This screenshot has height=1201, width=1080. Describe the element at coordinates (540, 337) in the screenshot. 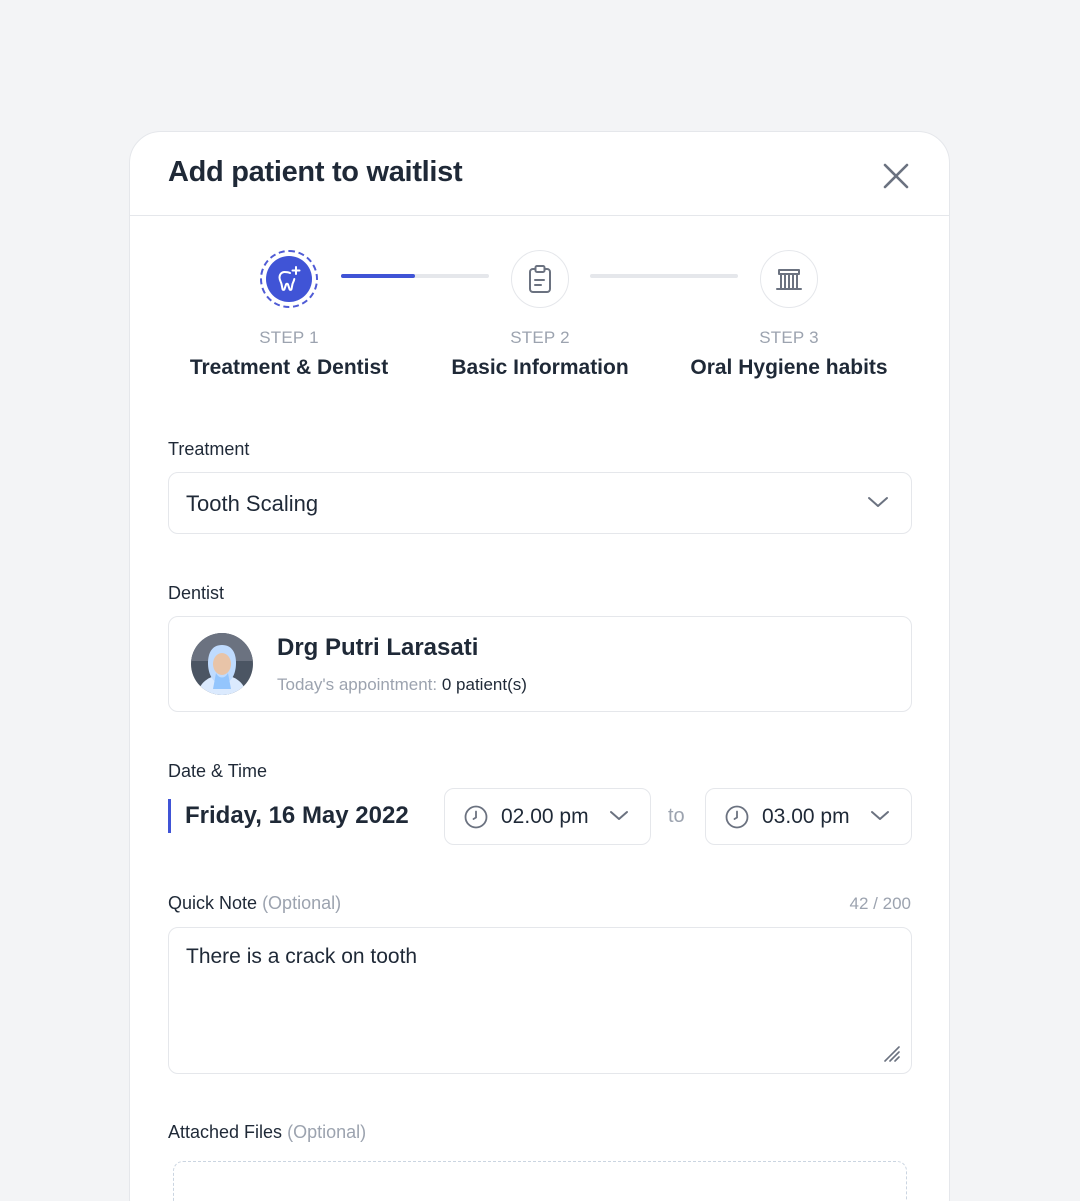

I see `step-2-number: STEP 2` at that location.